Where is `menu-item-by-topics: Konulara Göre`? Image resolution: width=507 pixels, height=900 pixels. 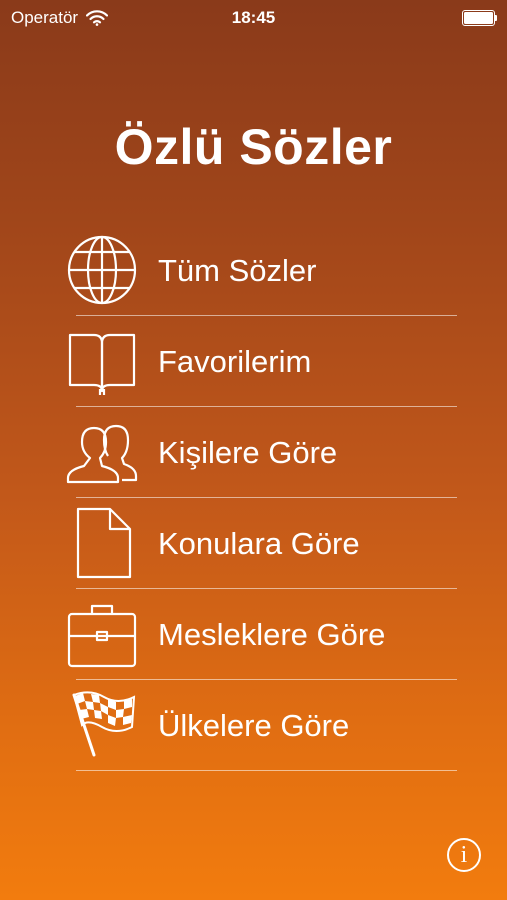
menu-item-by-topics: Konulara Göre is located at coordinates (261, 543).